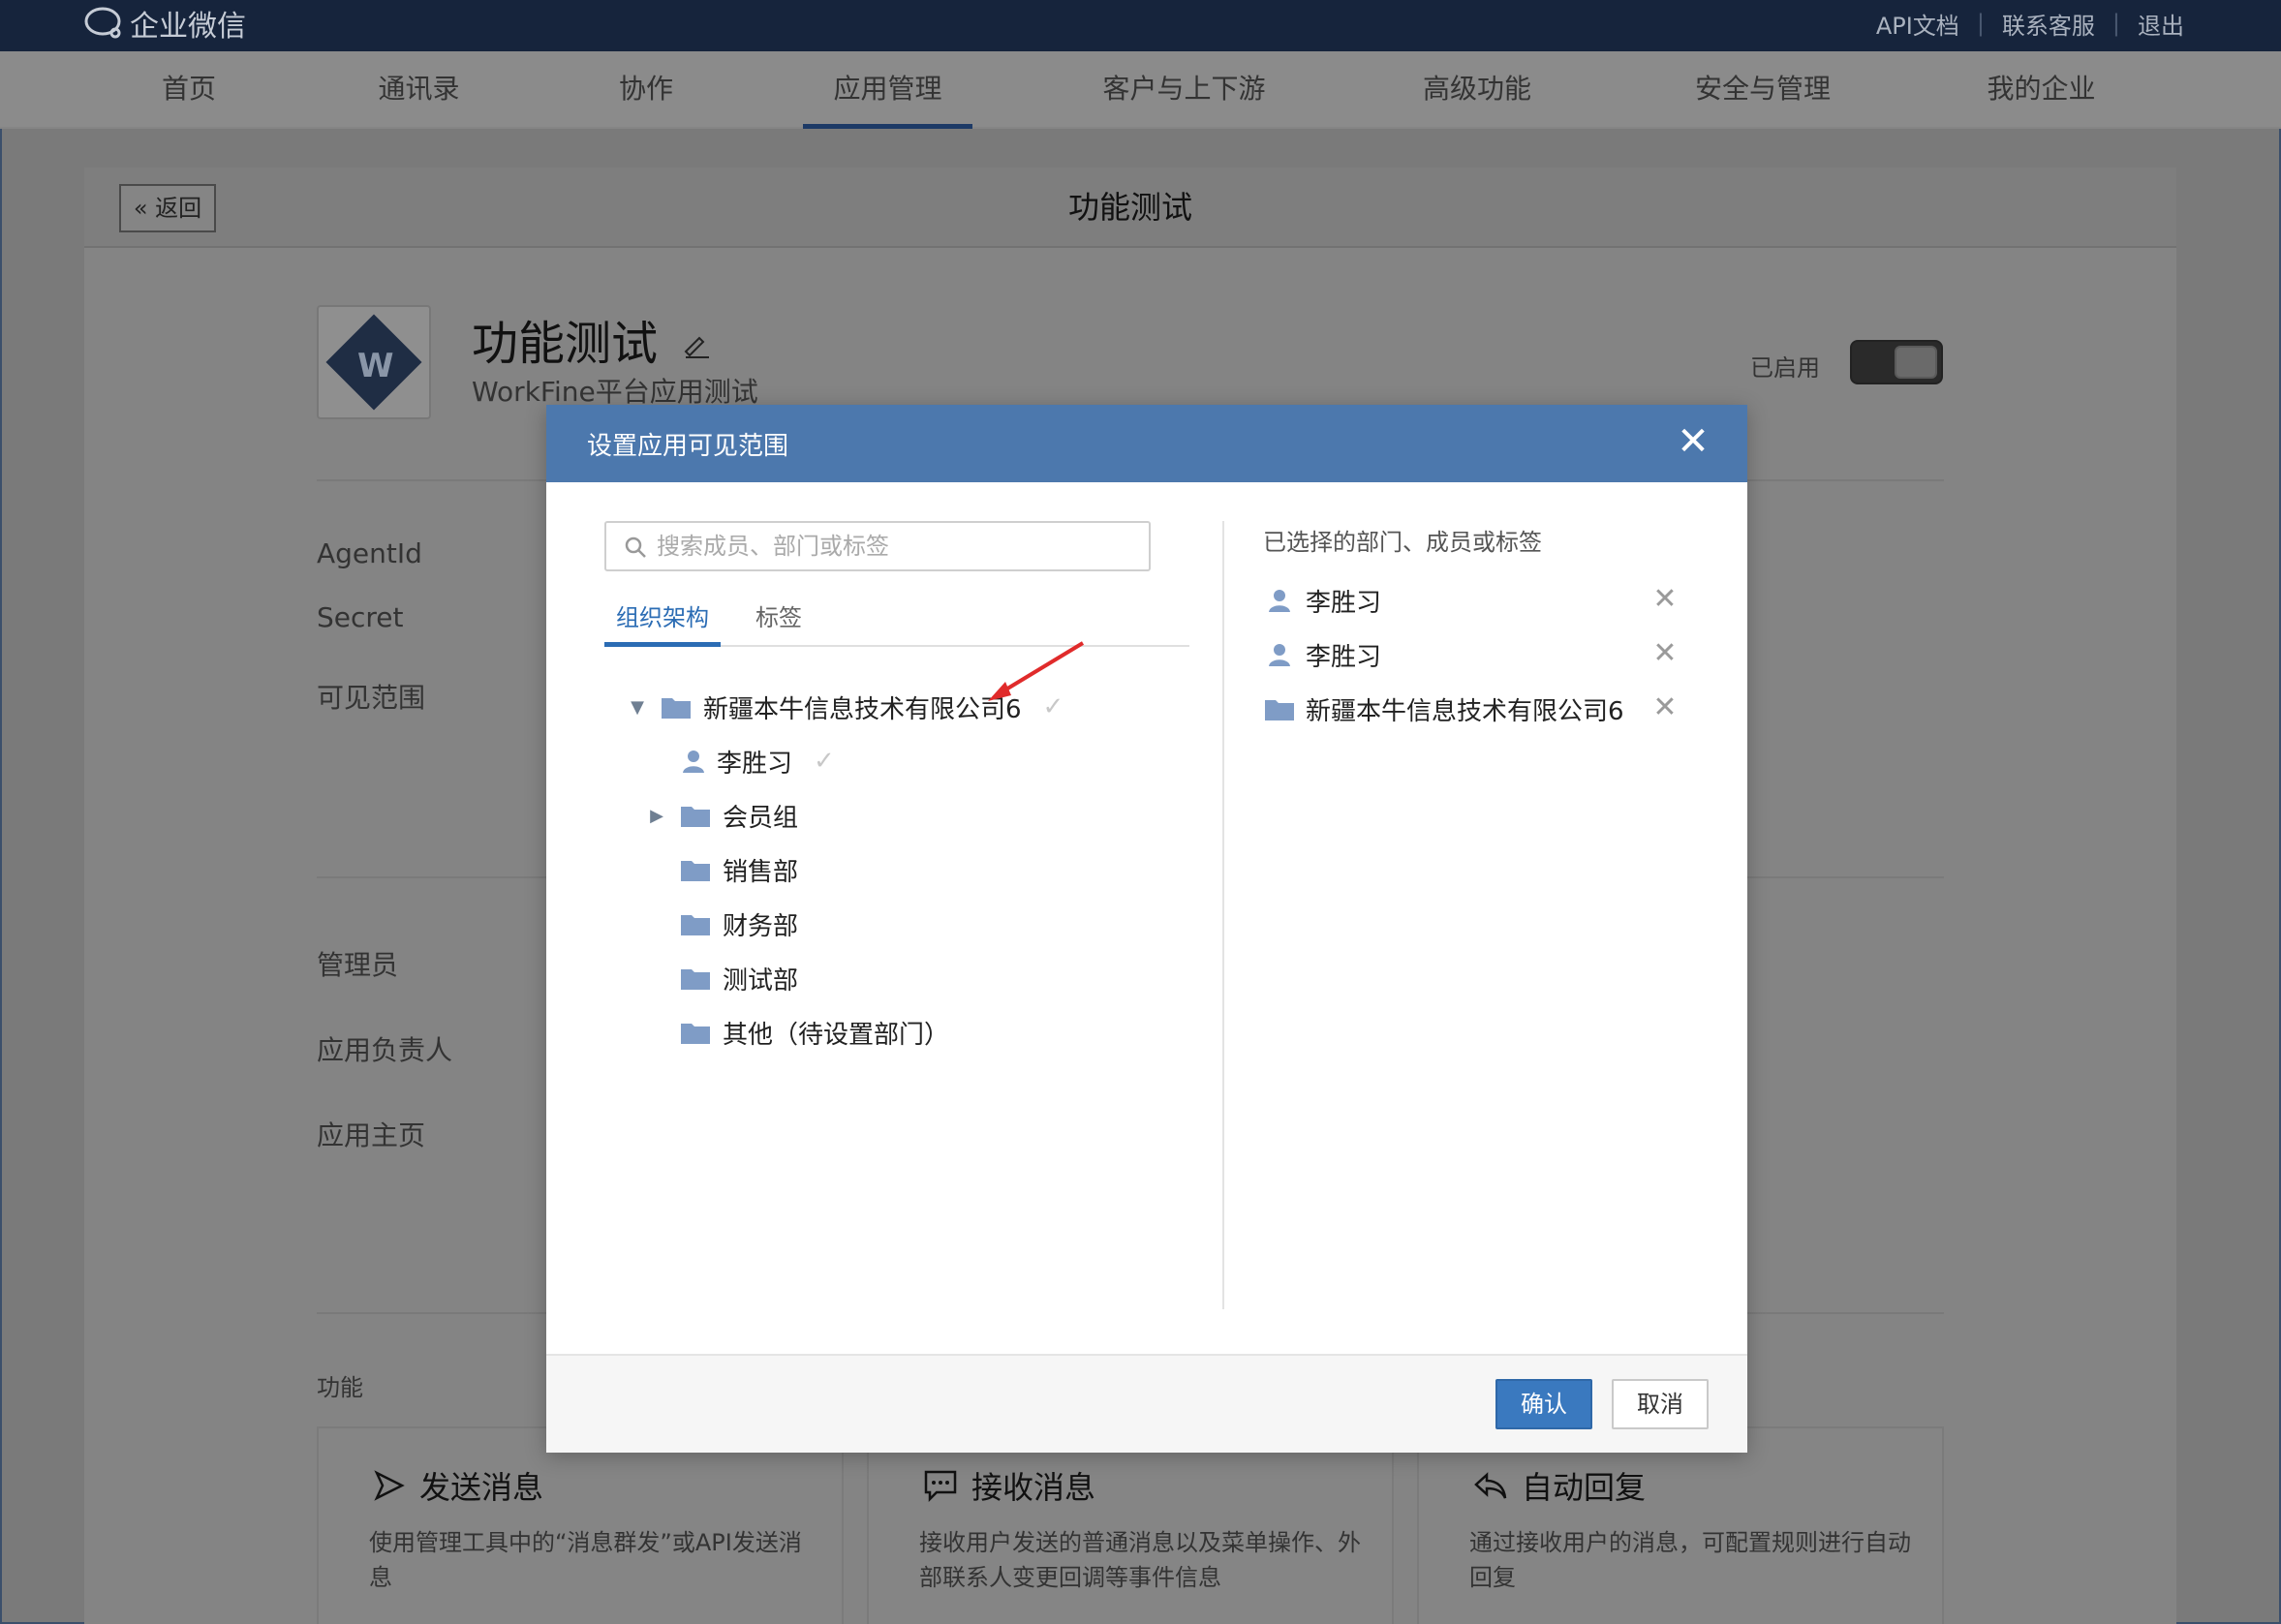 This screenshot has width=2281, height=1624. What do you see at coordinates (778, 621) in the screenshot?
I see `tab-tags: 标签` at bounding box center [778, 621].